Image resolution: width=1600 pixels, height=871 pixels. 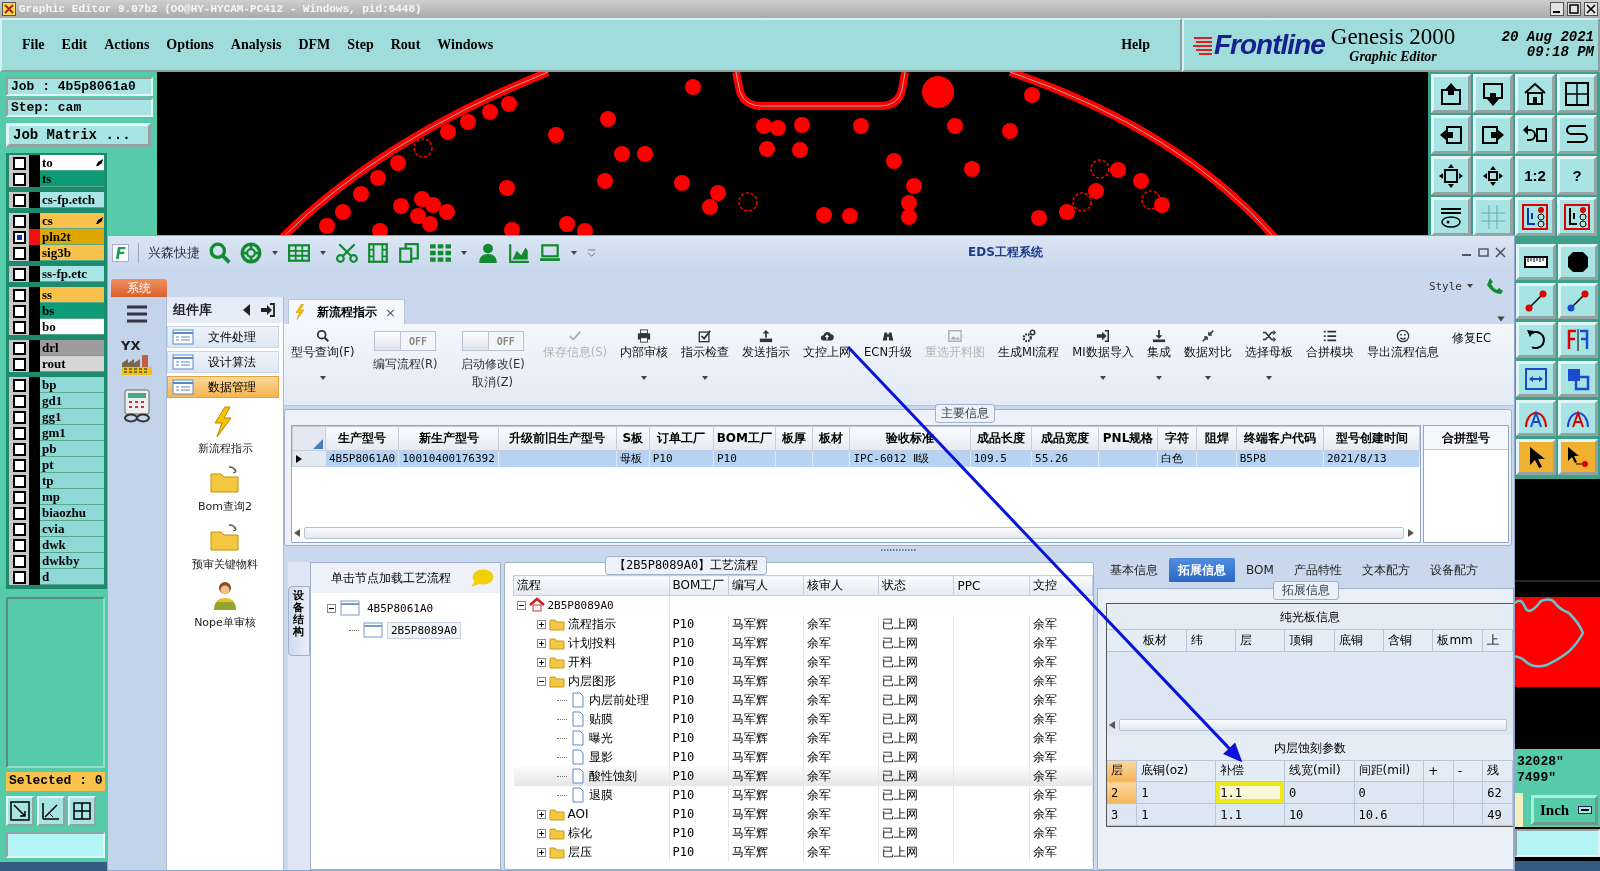 What do you see at coordinates (1402, 366) in the screenshot?
I see `ribbon-button: 导出流程信息` at bounding box center [1402, 366].